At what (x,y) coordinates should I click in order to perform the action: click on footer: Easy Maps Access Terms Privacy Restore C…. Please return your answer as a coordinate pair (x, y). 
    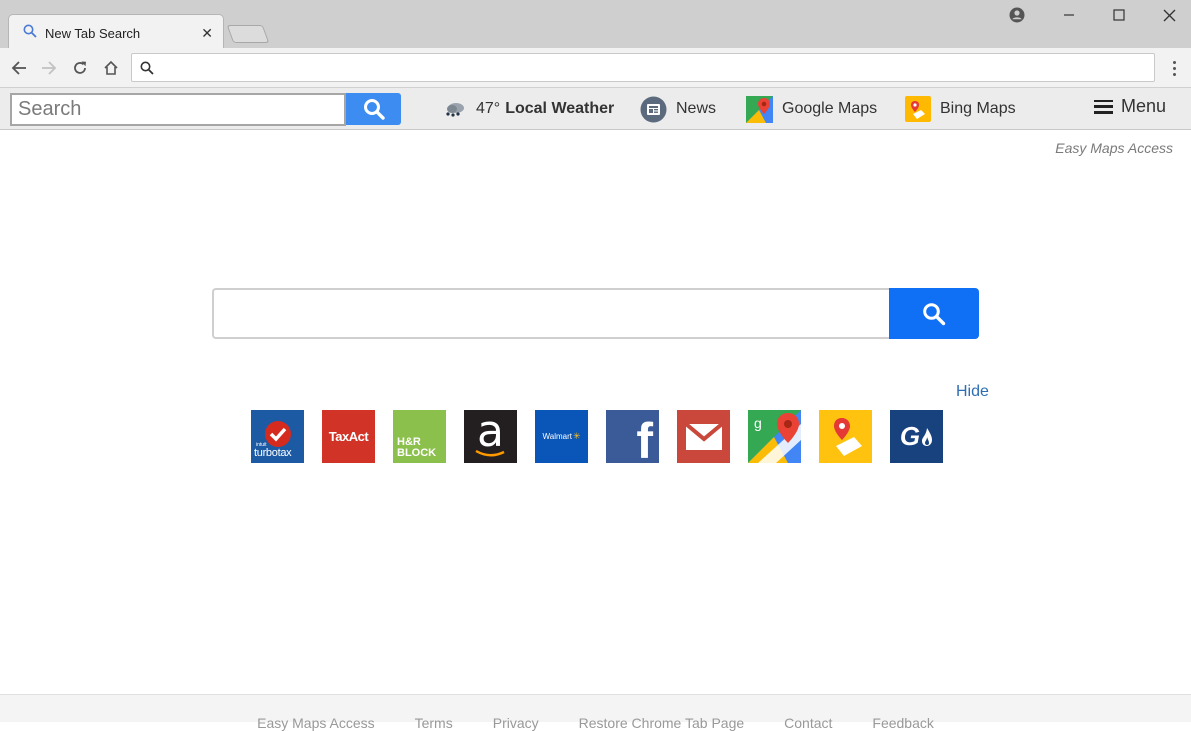
    Looking at the image, I should click on (595, 712).